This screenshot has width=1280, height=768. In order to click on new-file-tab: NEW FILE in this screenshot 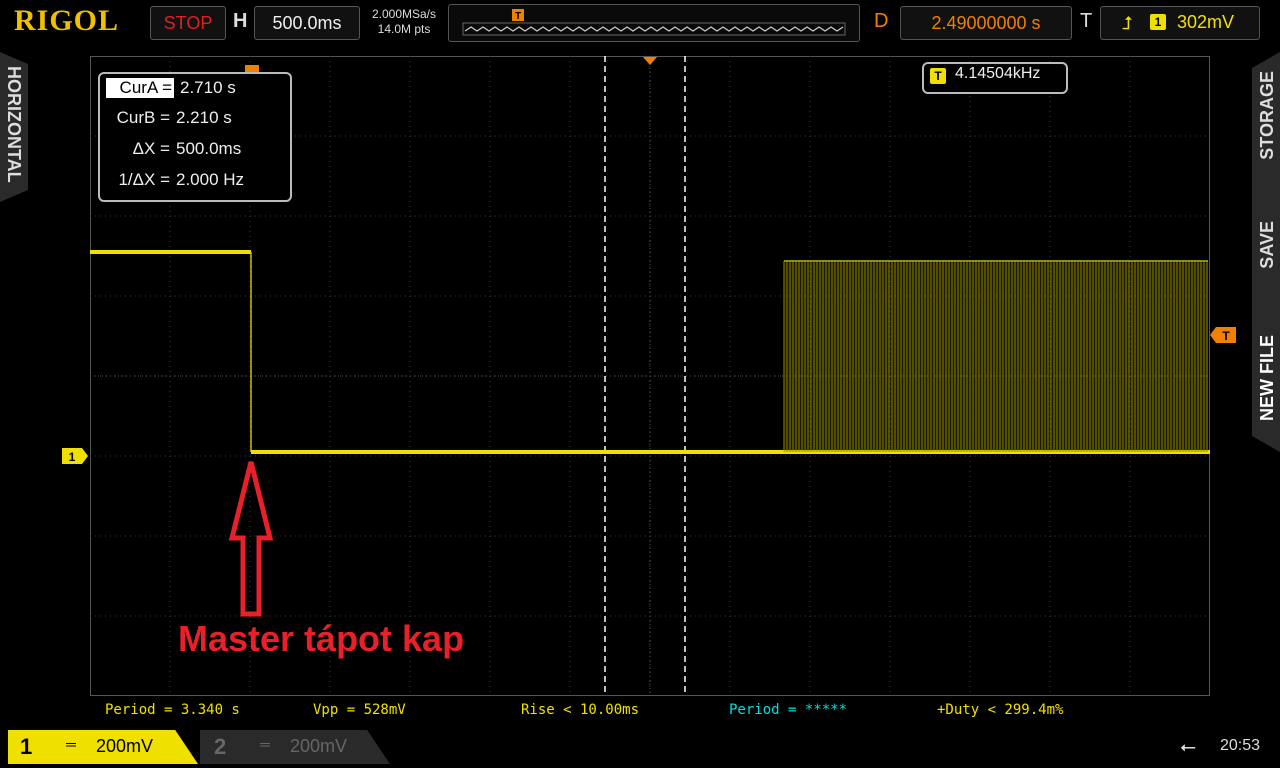, I will do `click(1267, 375)`.